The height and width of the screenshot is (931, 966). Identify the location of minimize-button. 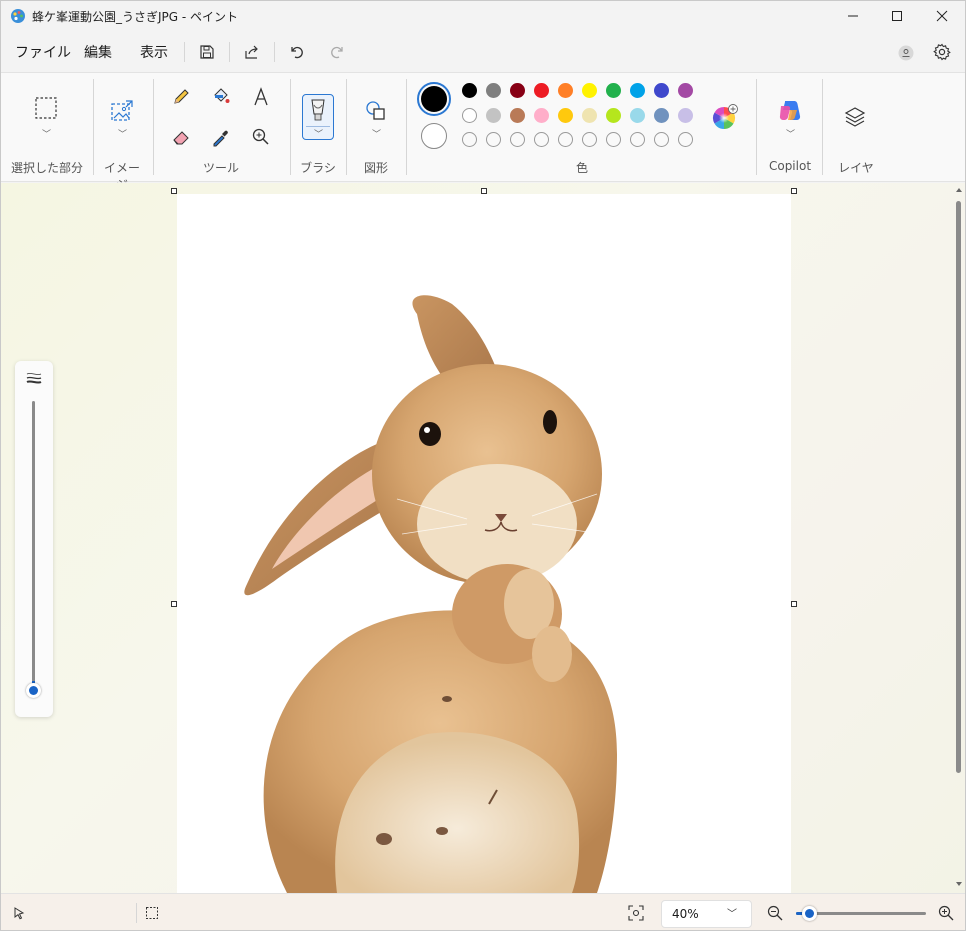
(853, 16).